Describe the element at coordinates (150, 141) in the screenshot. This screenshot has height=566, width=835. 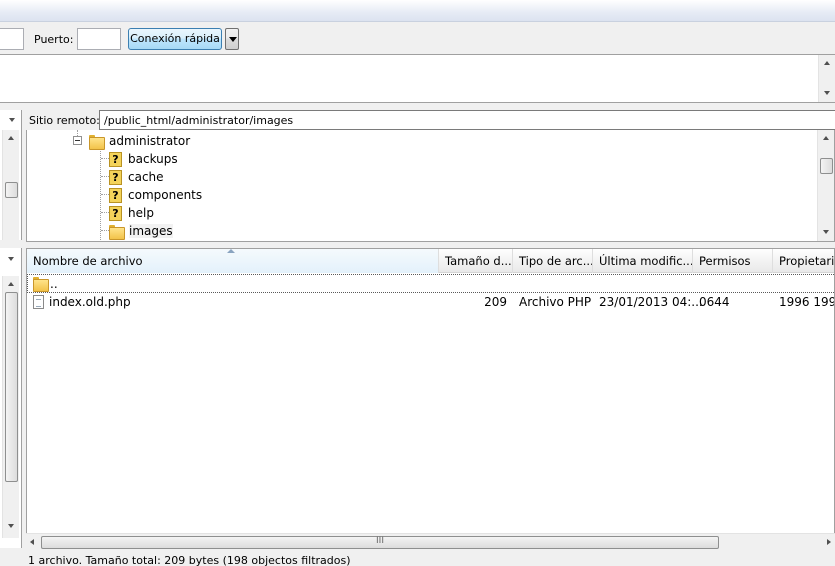
I see `tree-item-label: administrator` at that location.